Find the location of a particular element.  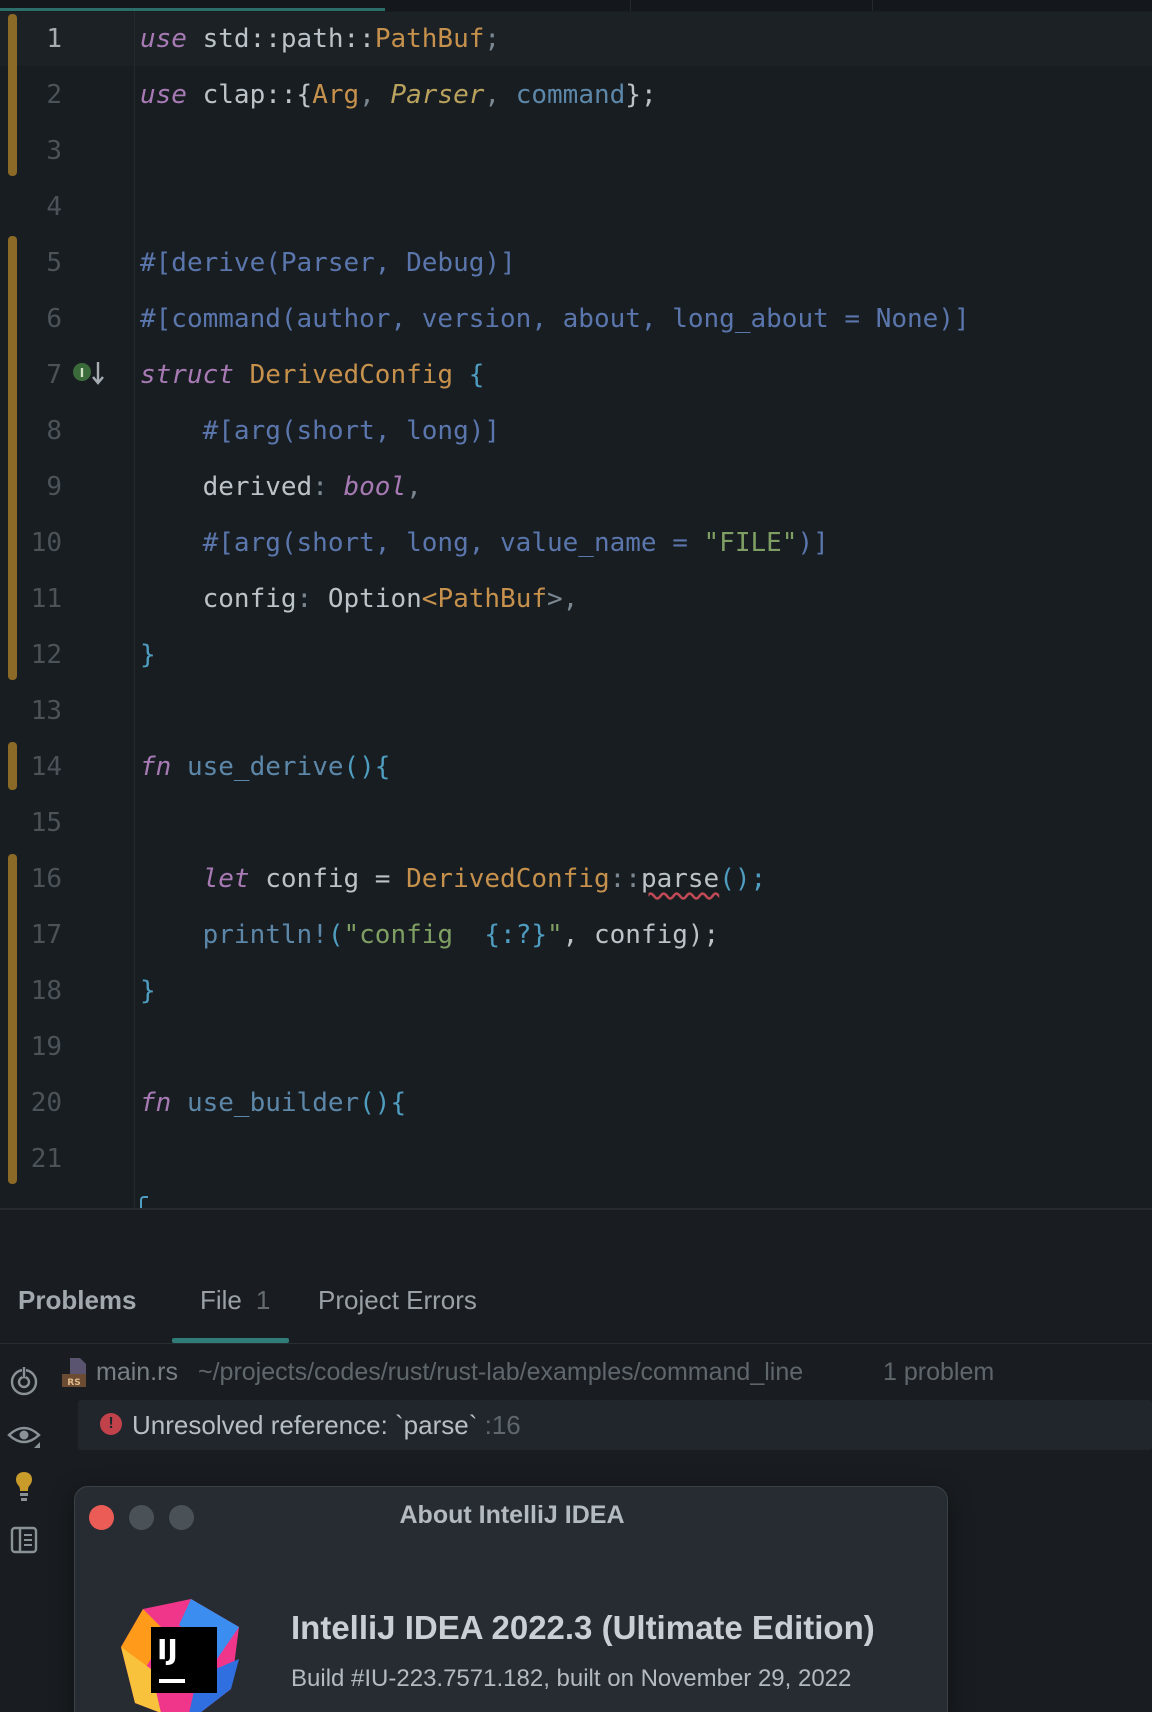

code-token: Parser is located at coordinates (437, 95).